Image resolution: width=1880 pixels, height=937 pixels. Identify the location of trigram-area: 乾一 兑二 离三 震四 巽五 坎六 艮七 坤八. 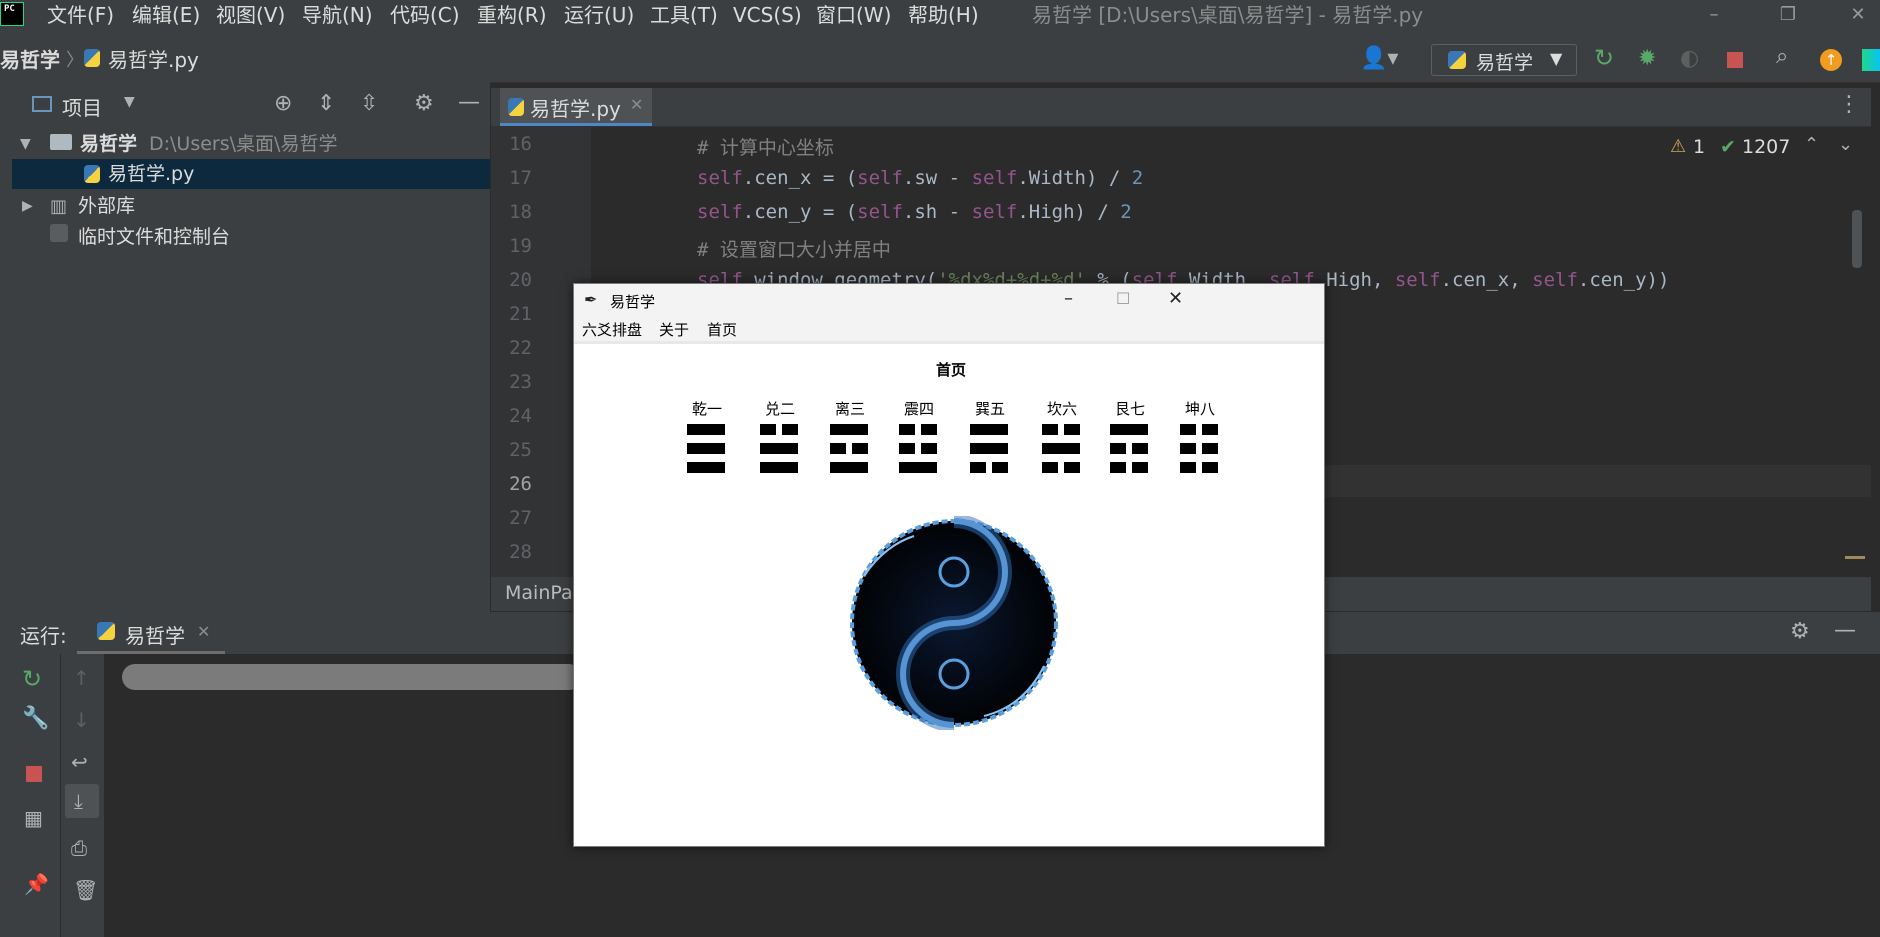
(949, 384).